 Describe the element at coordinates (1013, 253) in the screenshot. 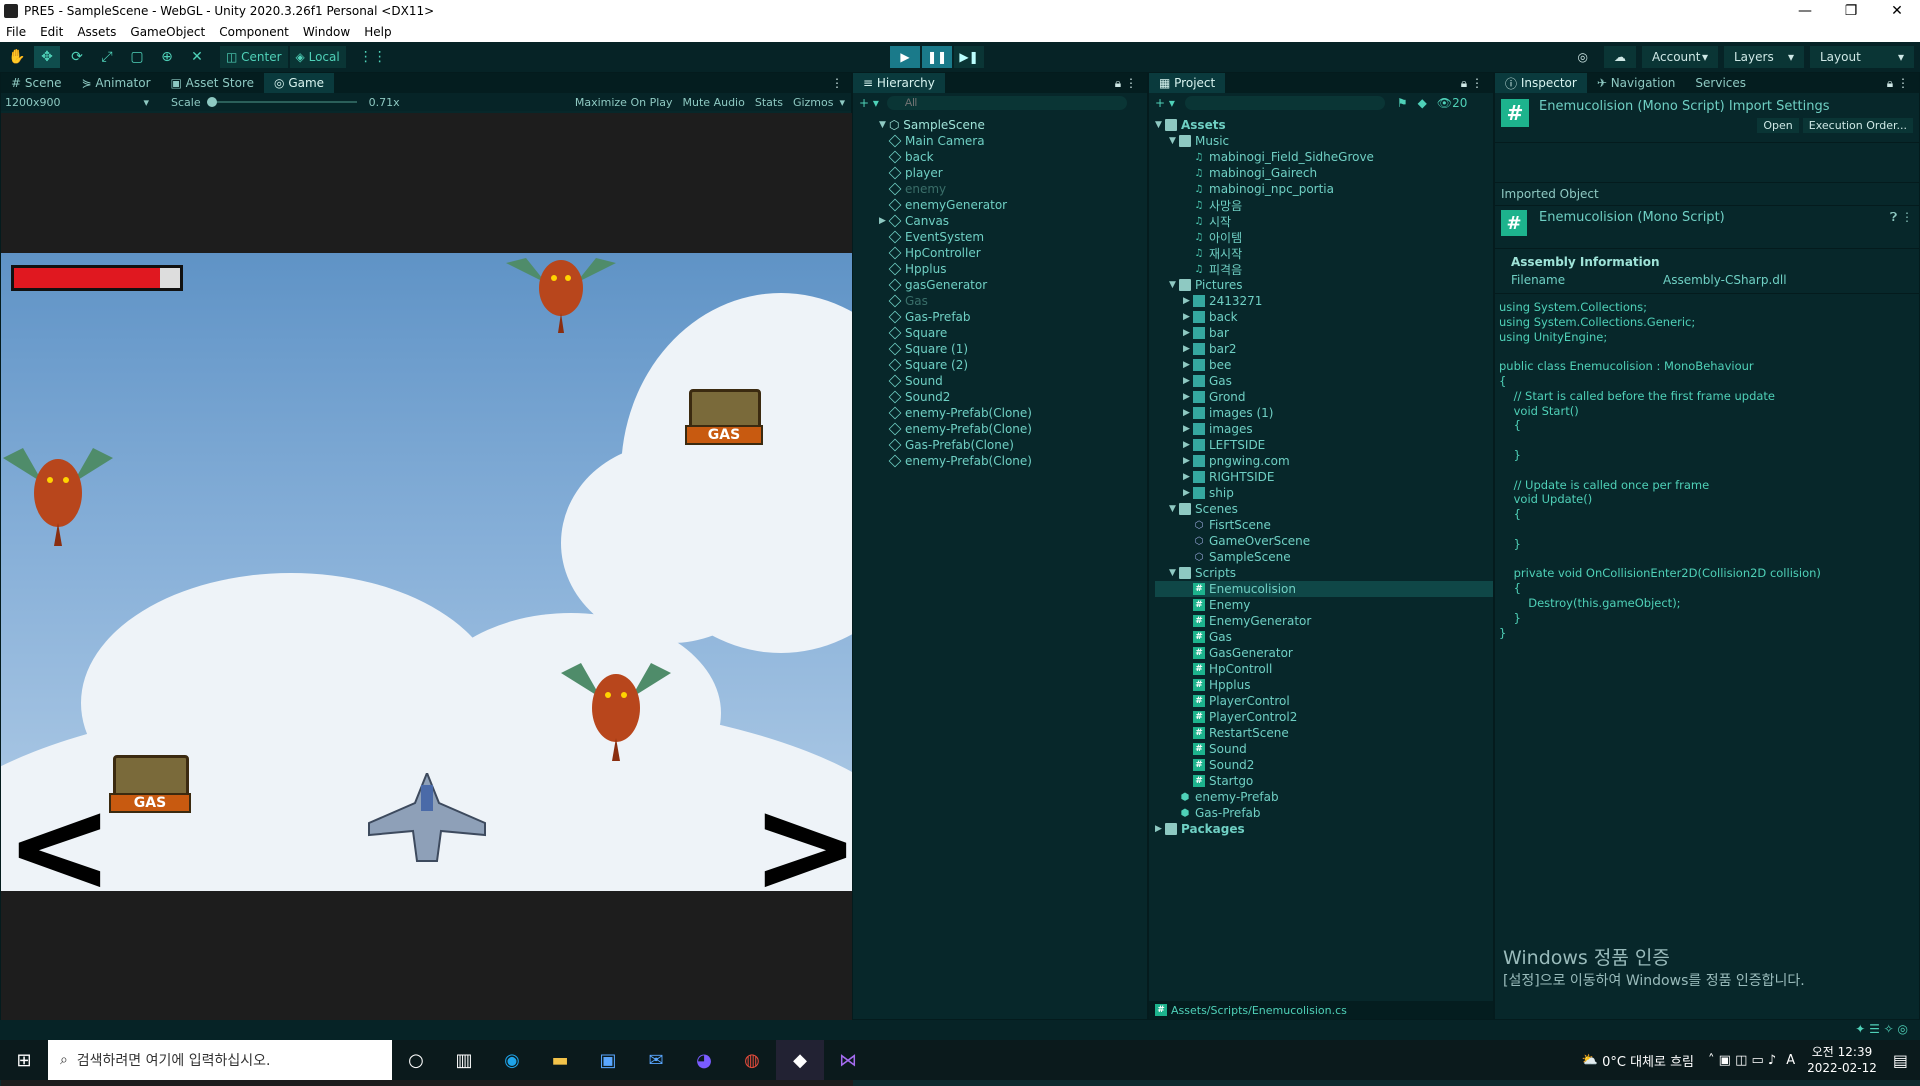

I see `hierarchy-item: HpController` at that location.